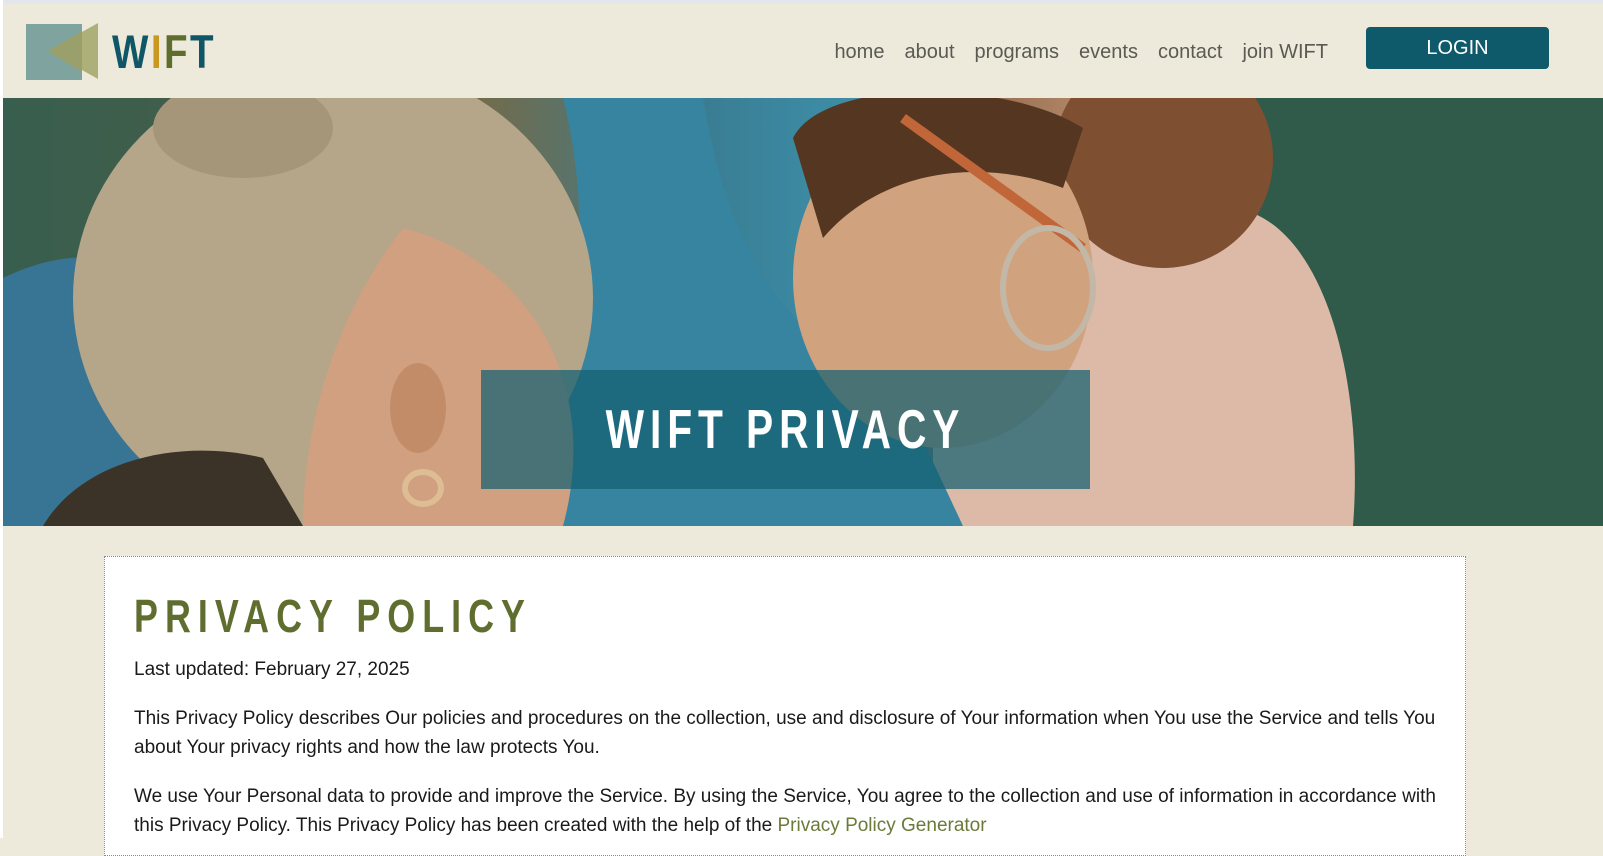  Describe the element at coordinates (1285, 52) in the screenshot. I see `nav-join-link: join WIFT` at that location.